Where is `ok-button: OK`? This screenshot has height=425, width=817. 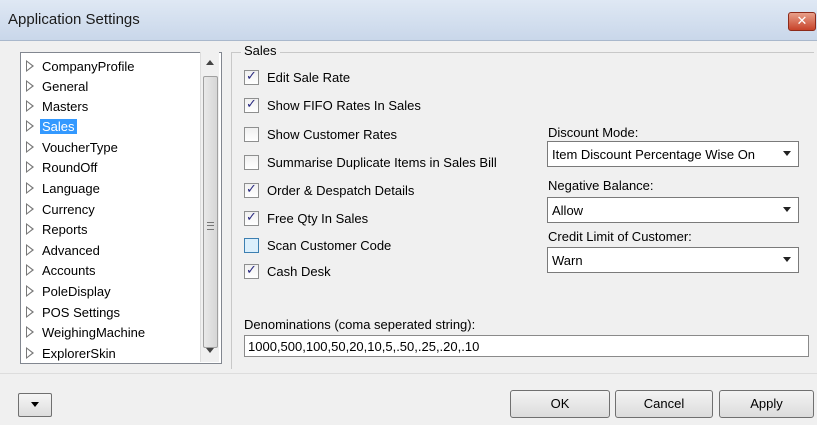
ok-button: OK is located at coordinates (560, 404).